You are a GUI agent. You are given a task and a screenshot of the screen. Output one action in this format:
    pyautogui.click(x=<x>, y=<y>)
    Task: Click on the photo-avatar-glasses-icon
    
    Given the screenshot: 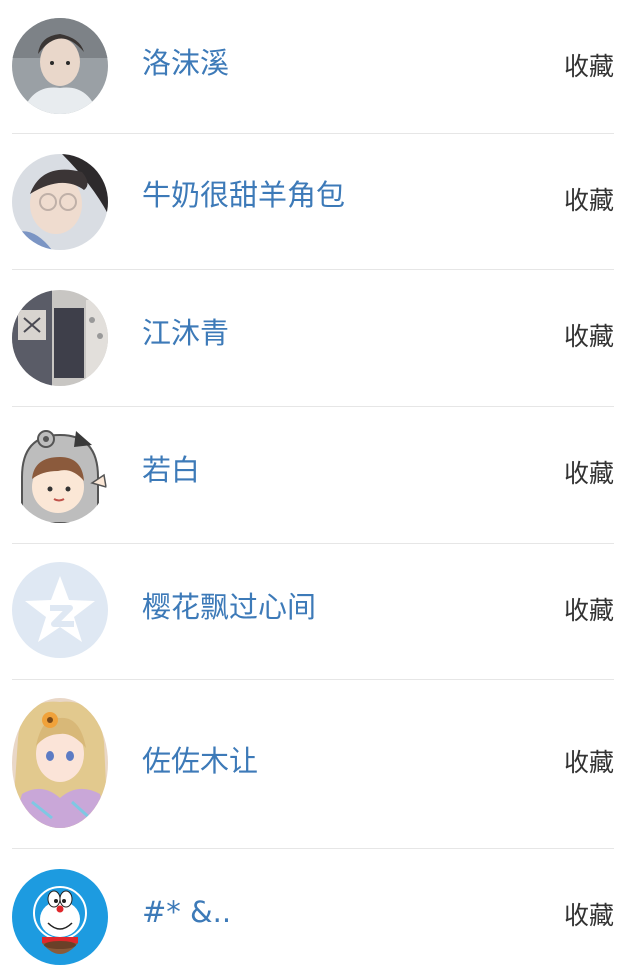 What is the action you would take?
    pyautogui.click(x=60, y=202)
    